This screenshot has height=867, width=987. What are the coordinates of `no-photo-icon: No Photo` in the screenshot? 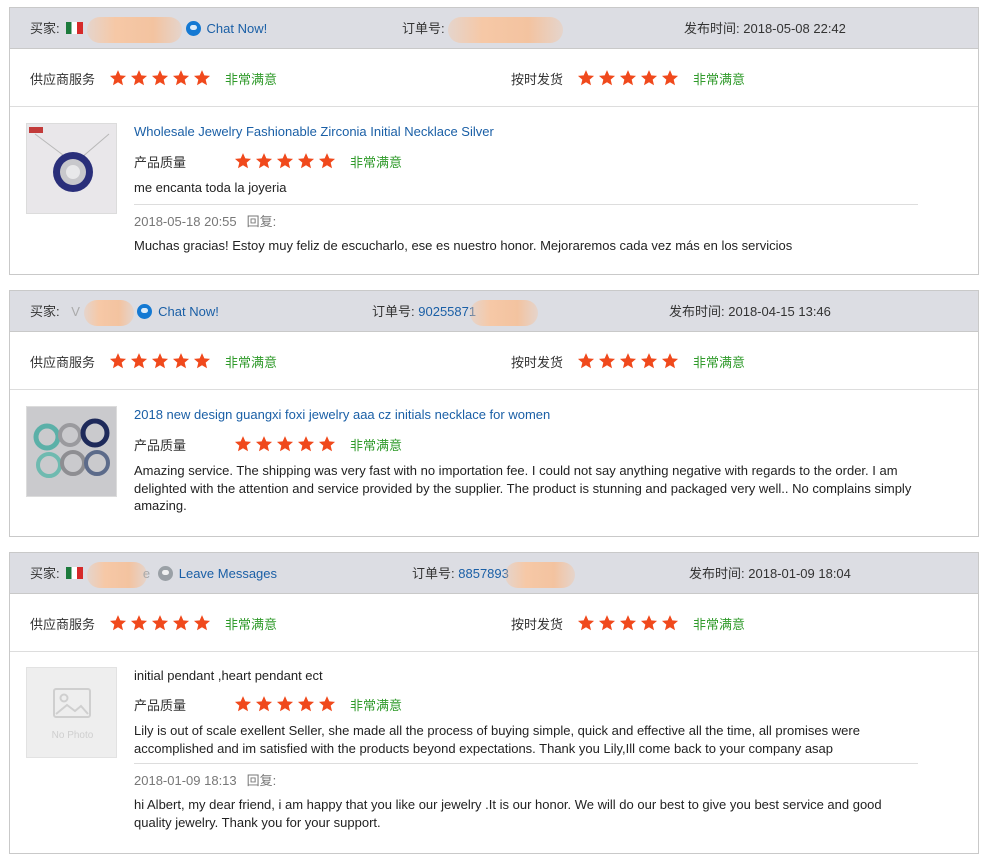 It's located at (71, 712).